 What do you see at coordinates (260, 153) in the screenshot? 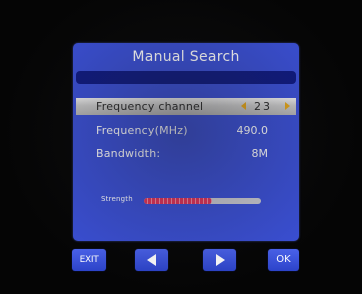
I see `bandwidth-value: 8M` at bounding box center [260, 153].